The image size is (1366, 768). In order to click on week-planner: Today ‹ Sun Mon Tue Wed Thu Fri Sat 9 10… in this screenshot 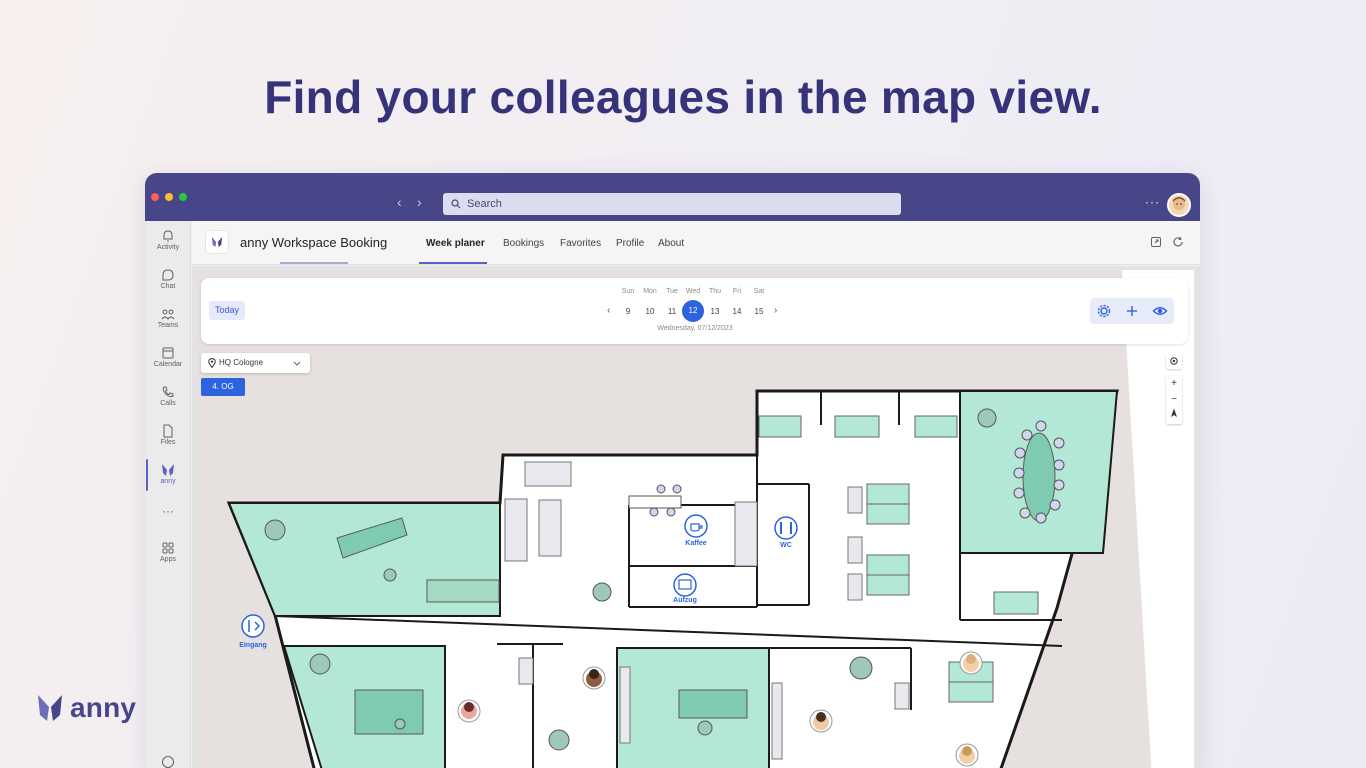, I will do `click(694, 311)`.